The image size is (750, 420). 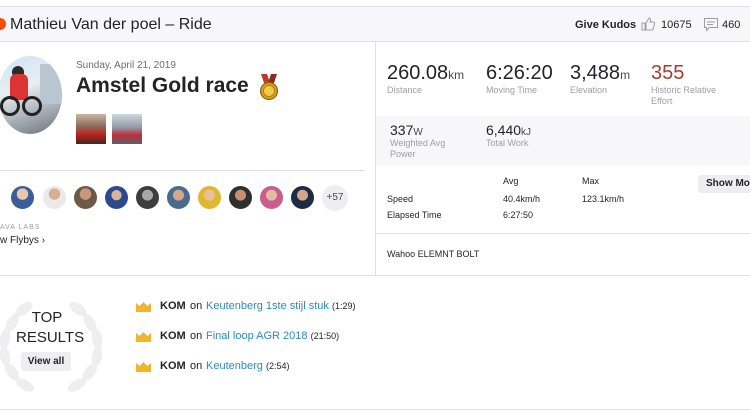 I want to click on column-header-avg: Avg, so click(x=511, y=181).